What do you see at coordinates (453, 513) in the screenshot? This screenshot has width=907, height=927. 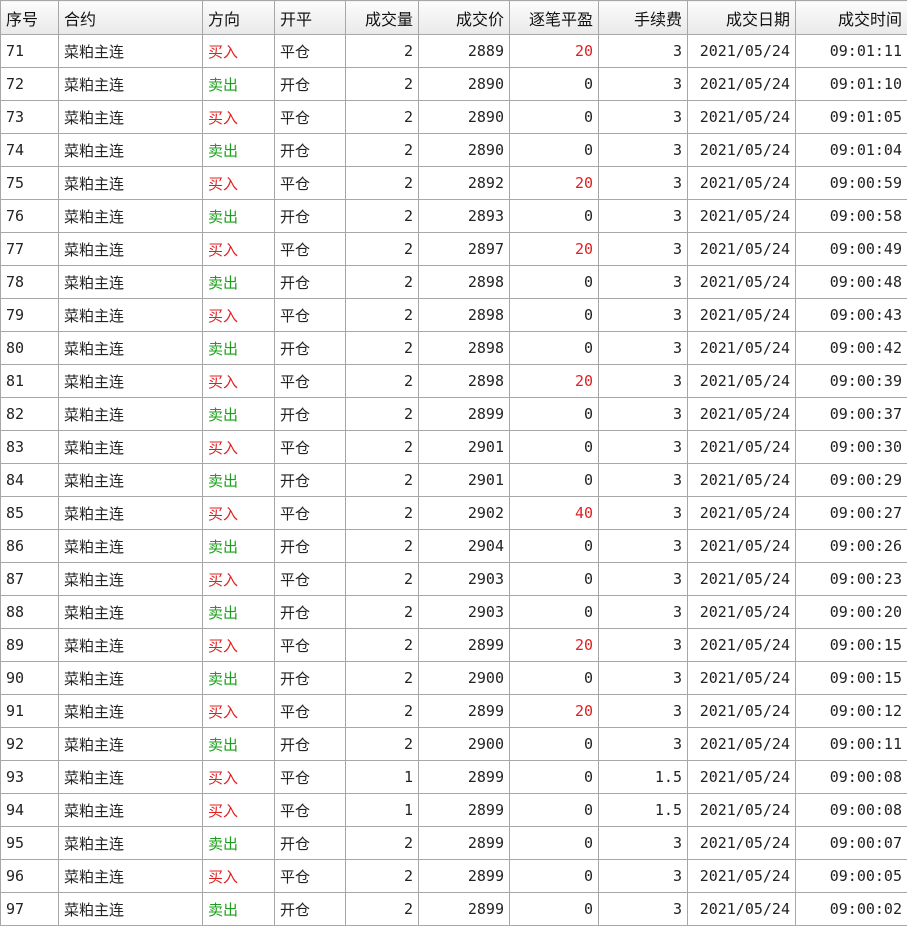 I see `table-row: 85 菜粕主连 买入 平仓 2 2902 40 3 2021/05/24 09:00:27` at bounding box center [453, 513].